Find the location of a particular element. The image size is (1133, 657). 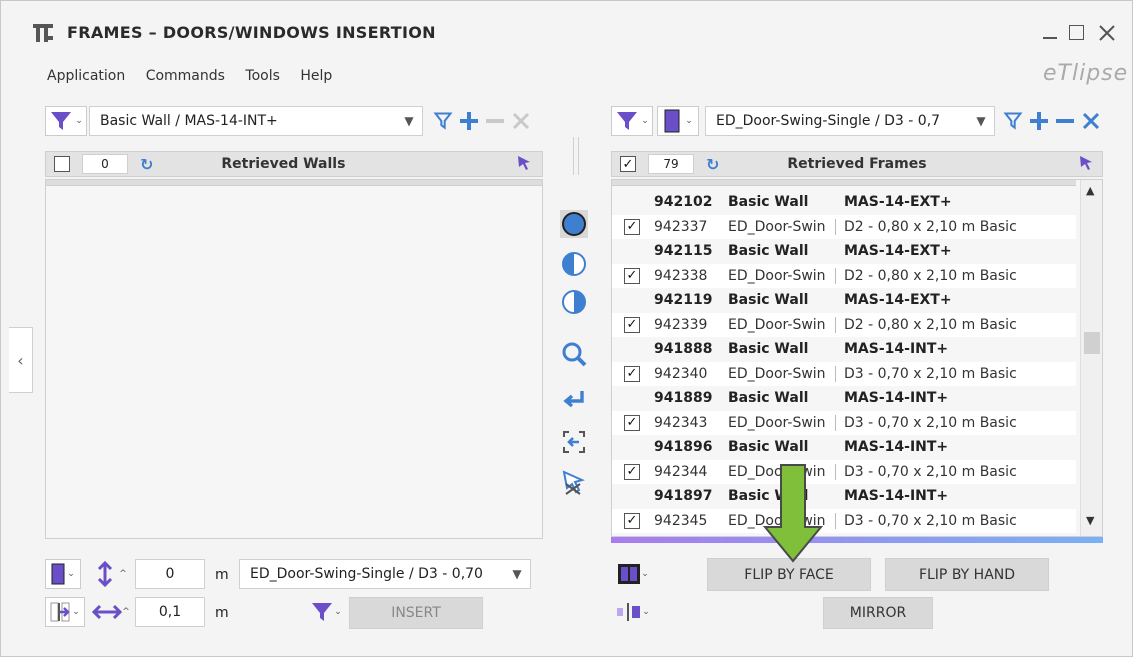

flip-mode-button: ⌄ is located at coordinates (633, 574).